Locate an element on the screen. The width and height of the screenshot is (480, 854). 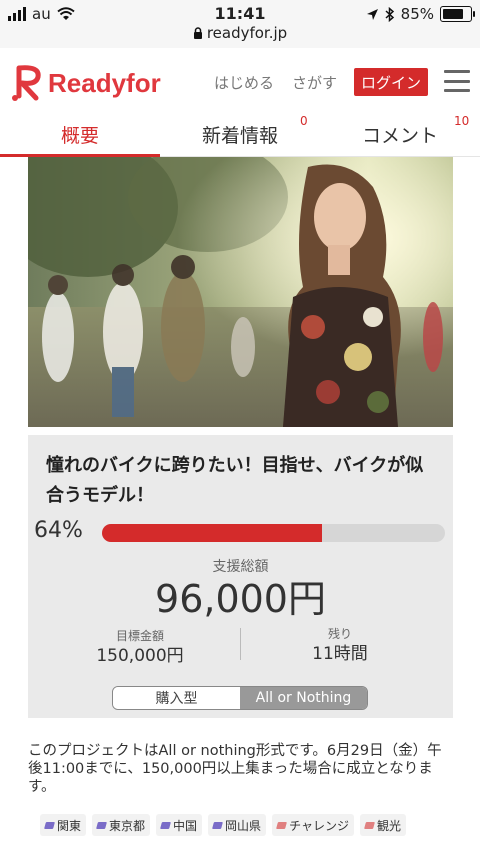
progress-bar is located at coordinates (273, 533).